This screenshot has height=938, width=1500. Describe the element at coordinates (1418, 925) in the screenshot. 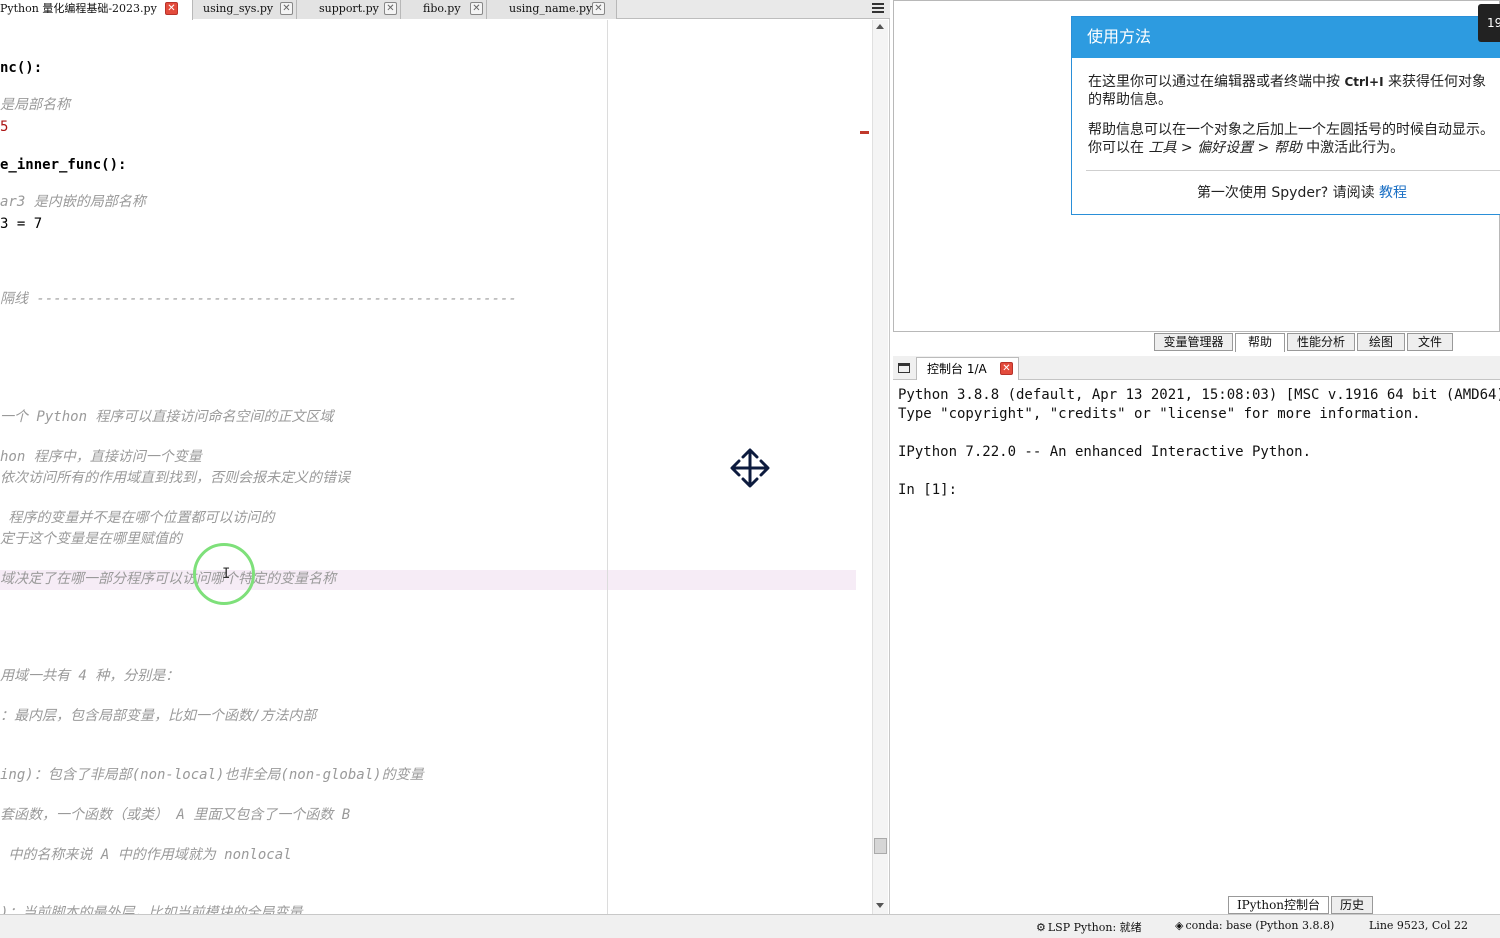

I see `cursor-position: Line 9523, Col 22` at that location.